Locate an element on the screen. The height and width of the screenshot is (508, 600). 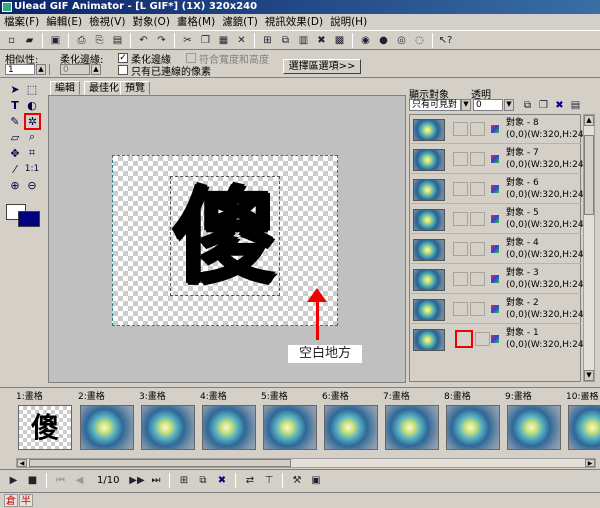
frame-properties-icon: ▥ is located at coordinates (303, 40).